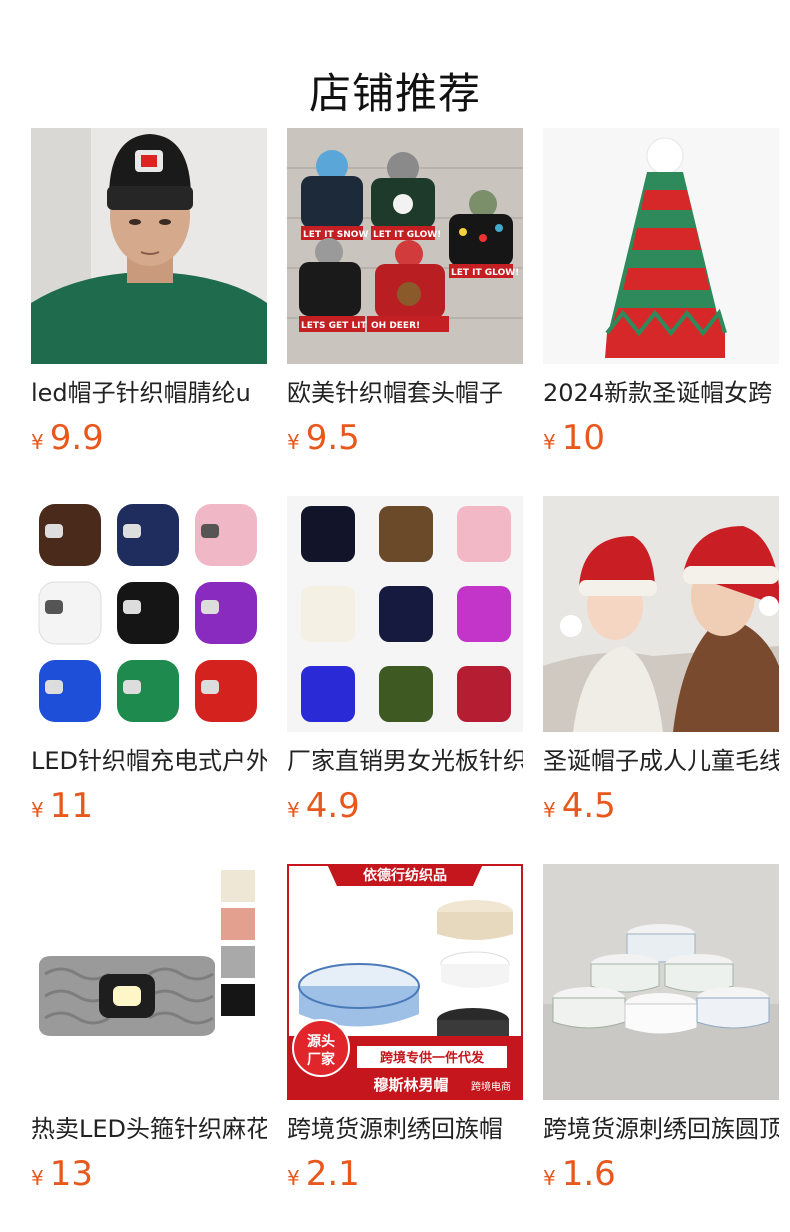 The width and height of the screenshot is (790, 1232). Describe the element at coordinates (432, 1058) in the screenshot. I see `ad-tagline-text: 跨境专供一件代发` at that location.